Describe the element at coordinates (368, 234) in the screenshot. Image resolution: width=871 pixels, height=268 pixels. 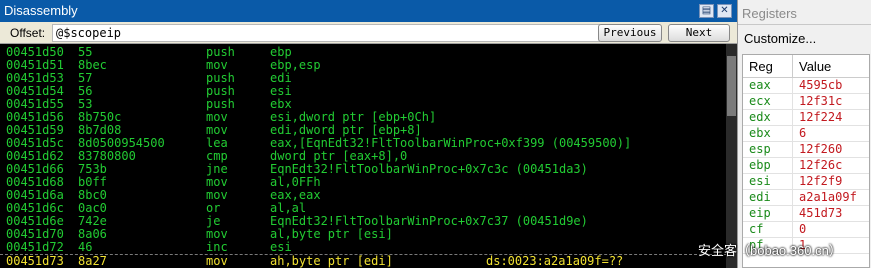
I see `instruction-row: 00451d70 8a06 mov al,byte ptr [esi]` at that location.